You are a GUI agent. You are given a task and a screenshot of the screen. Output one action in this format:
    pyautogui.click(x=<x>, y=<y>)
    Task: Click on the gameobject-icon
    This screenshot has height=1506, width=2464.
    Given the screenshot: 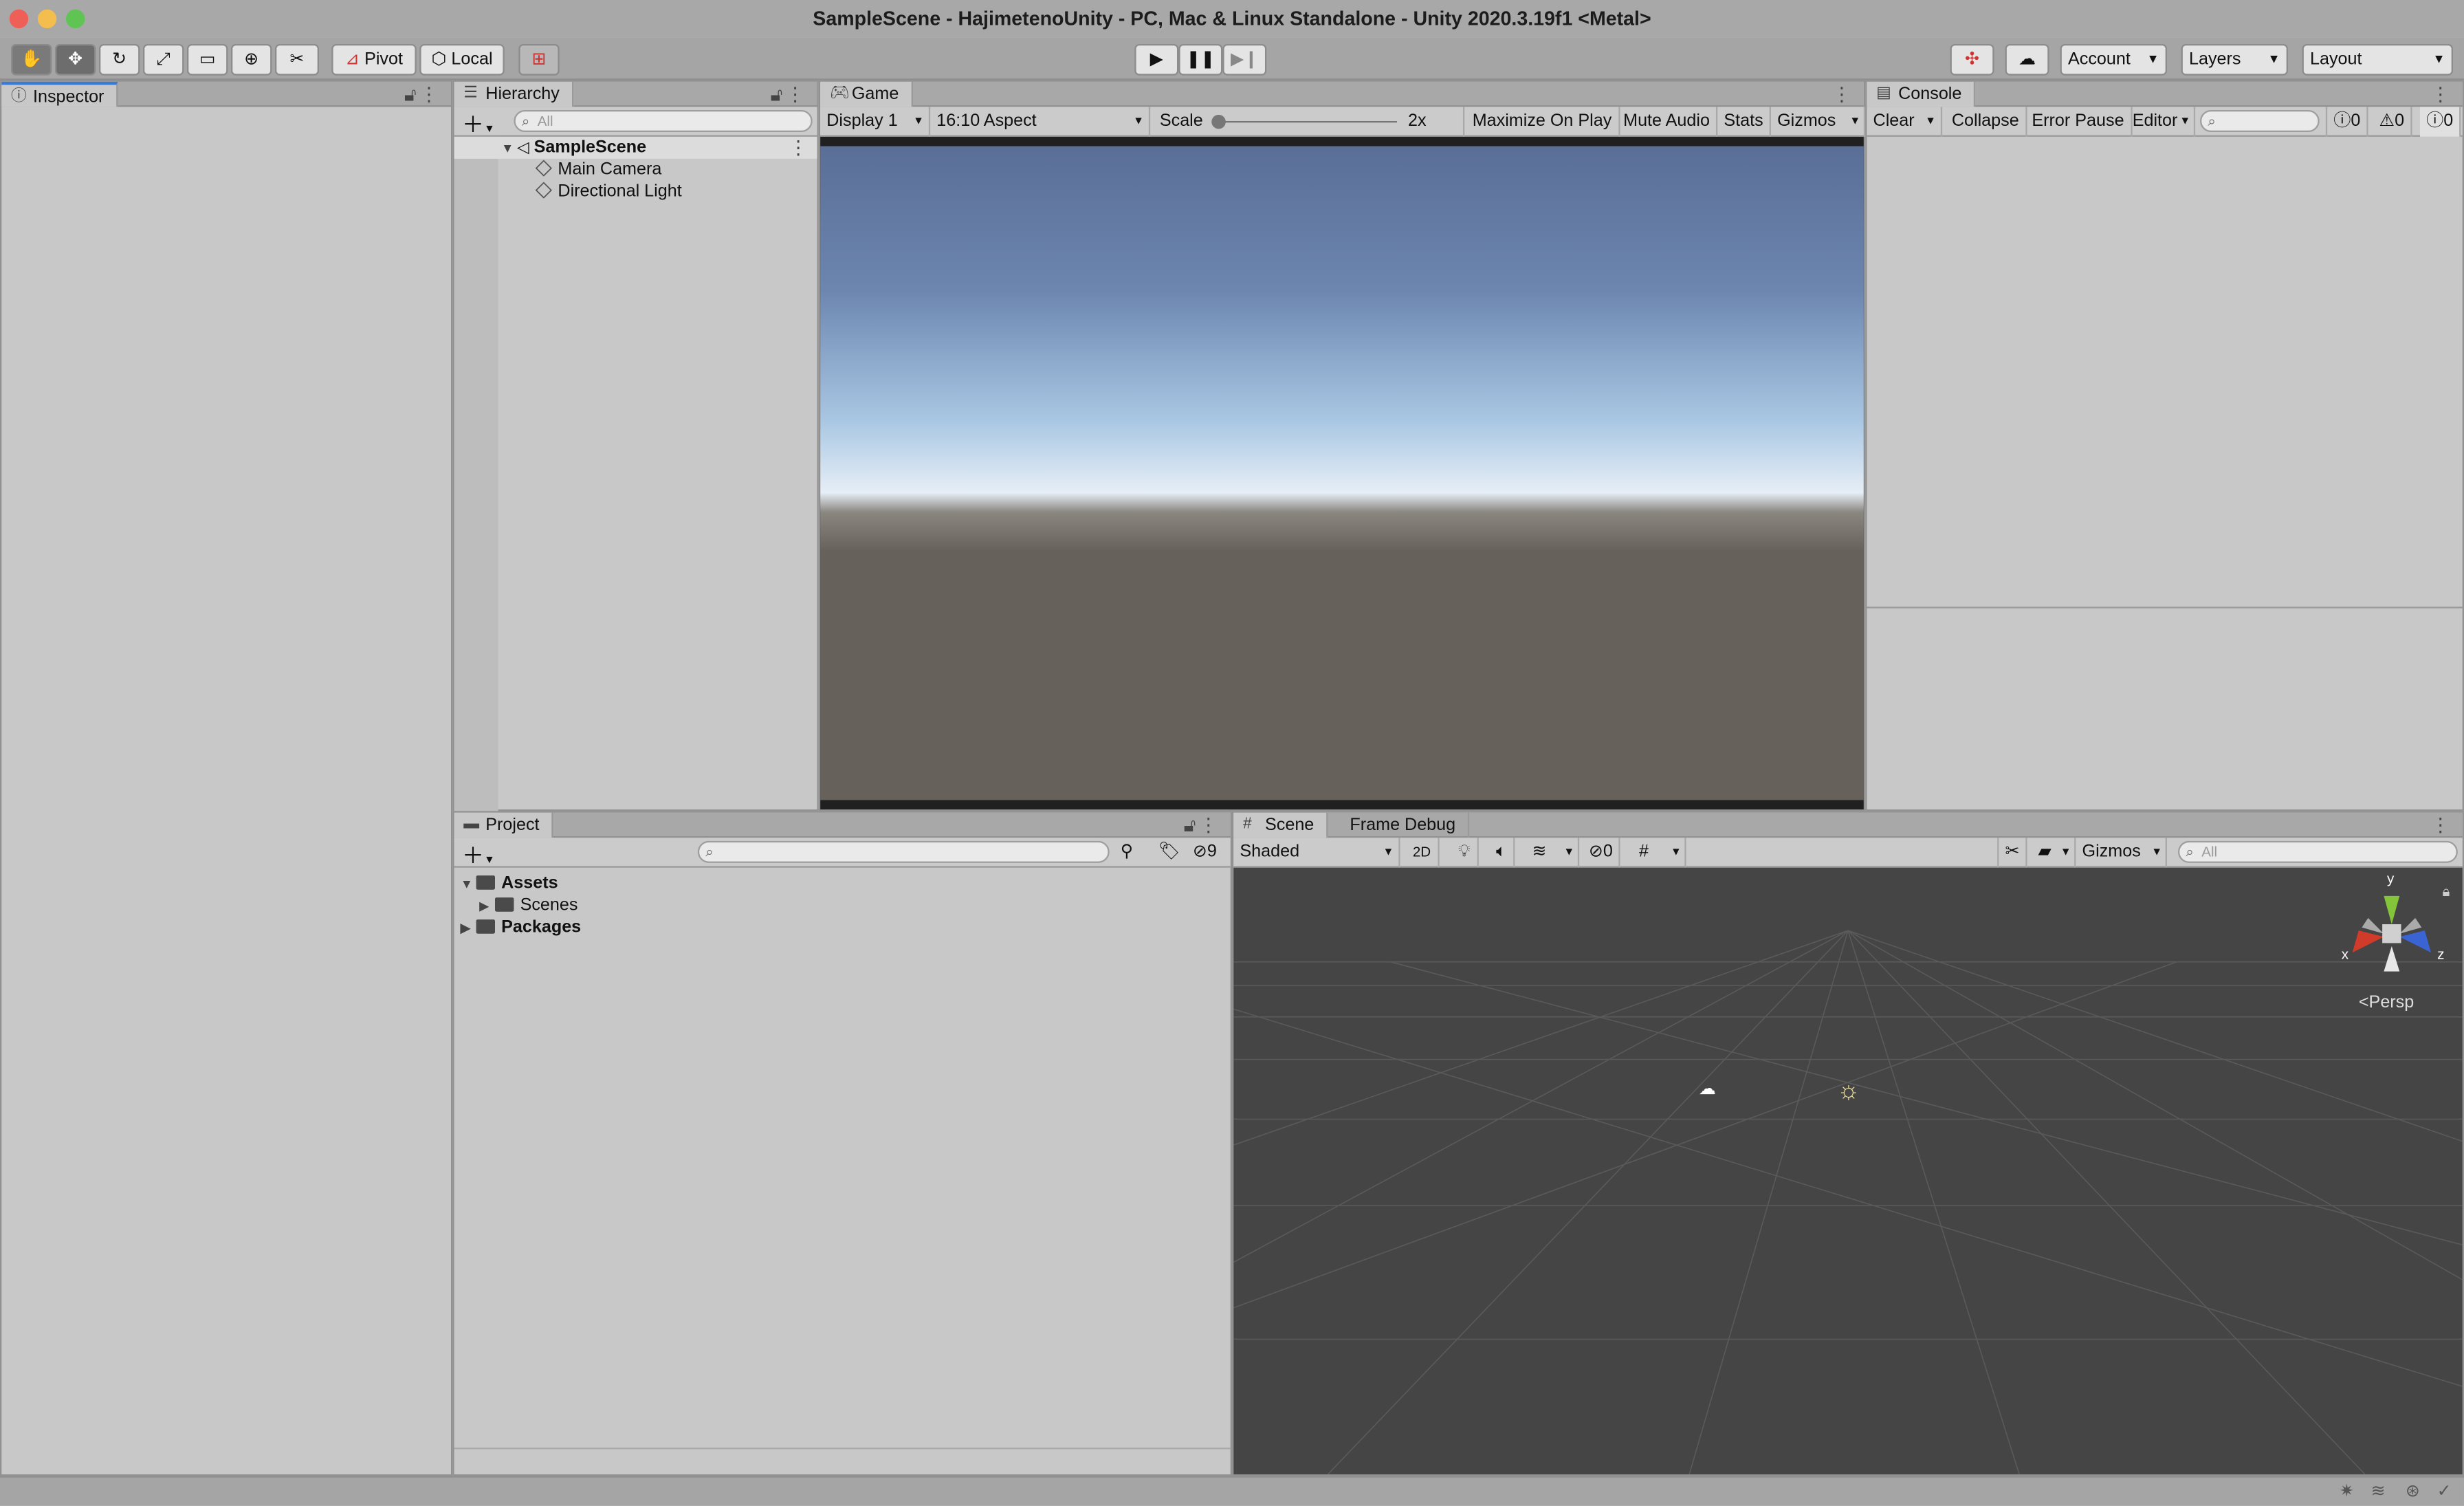 What is the action you would take?
    pyautogui.click(x=543, y=190)
    